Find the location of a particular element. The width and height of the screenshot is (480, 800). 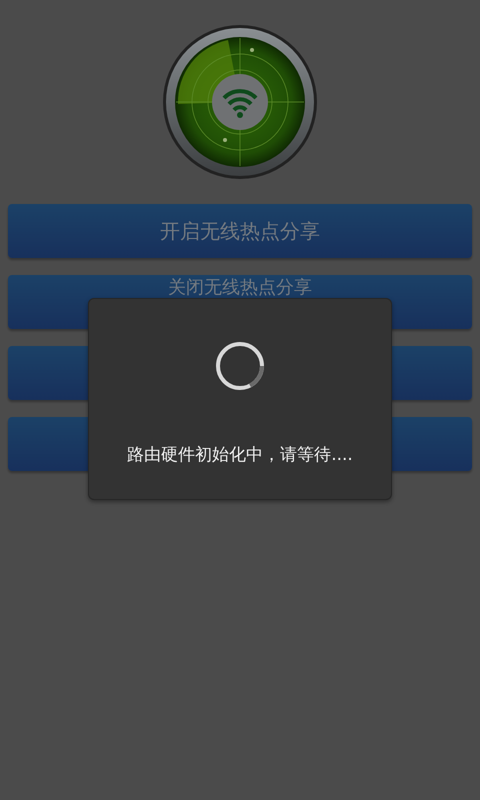

action-button: 开启无线热点分享 is located at coordinates (240, 231).